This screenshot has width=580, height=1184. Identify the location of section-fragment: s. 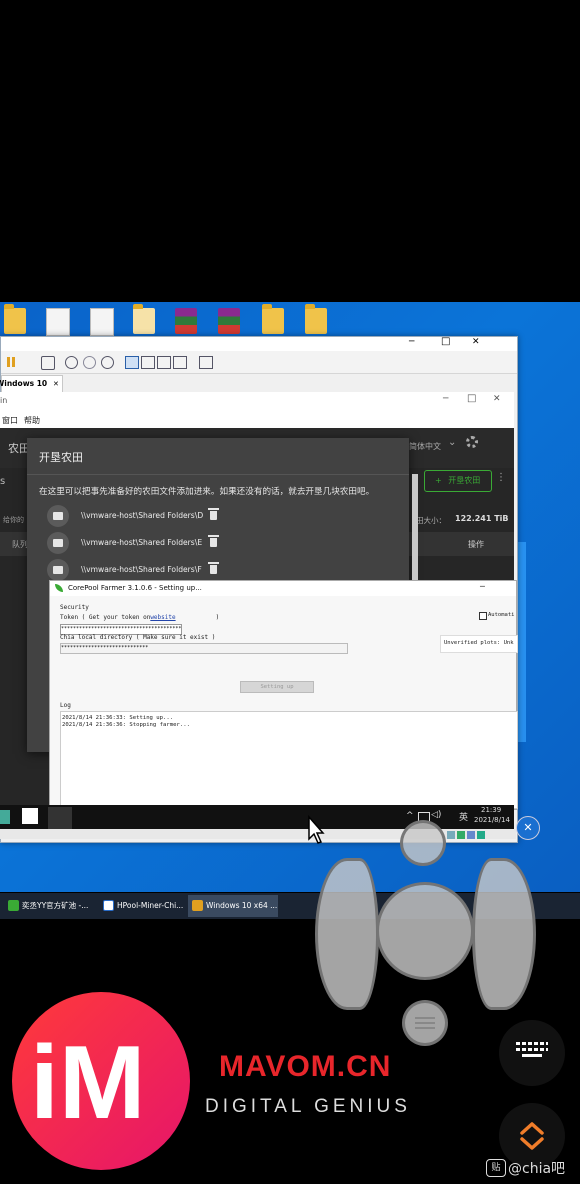
(3, 481).